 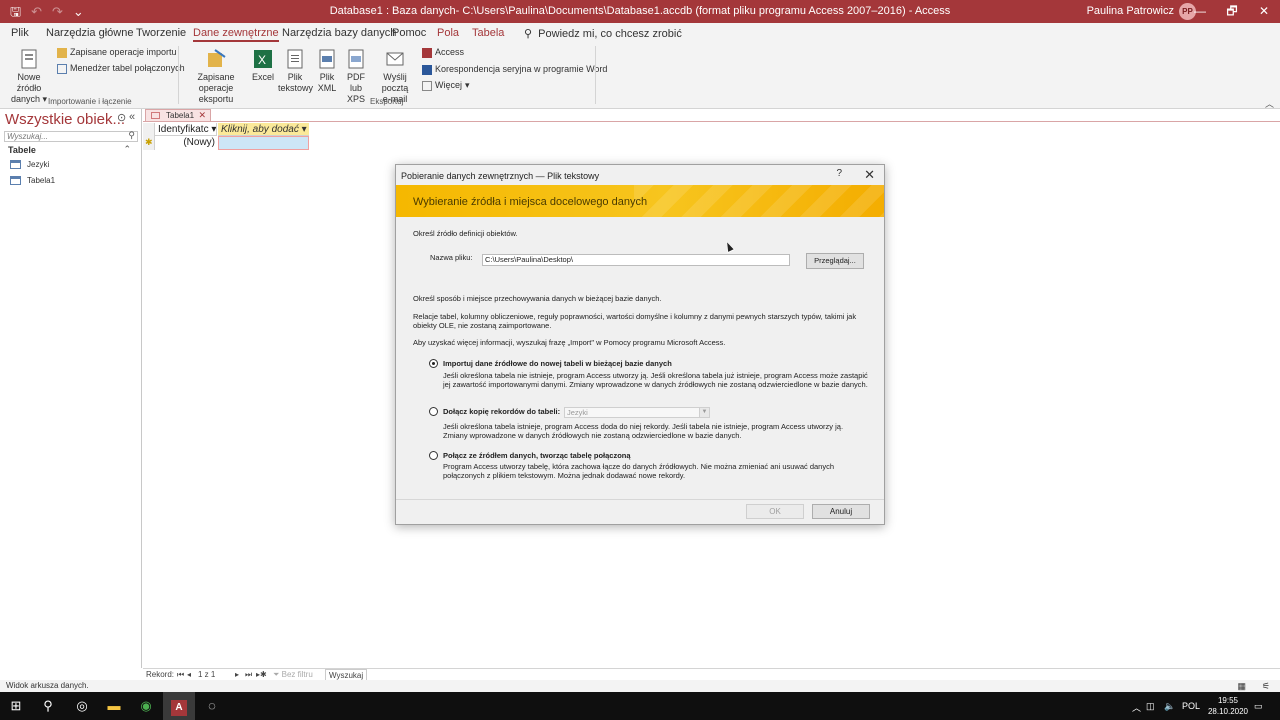 I want to click on export-excel-button: X Excel, so click(x=263, y=65).